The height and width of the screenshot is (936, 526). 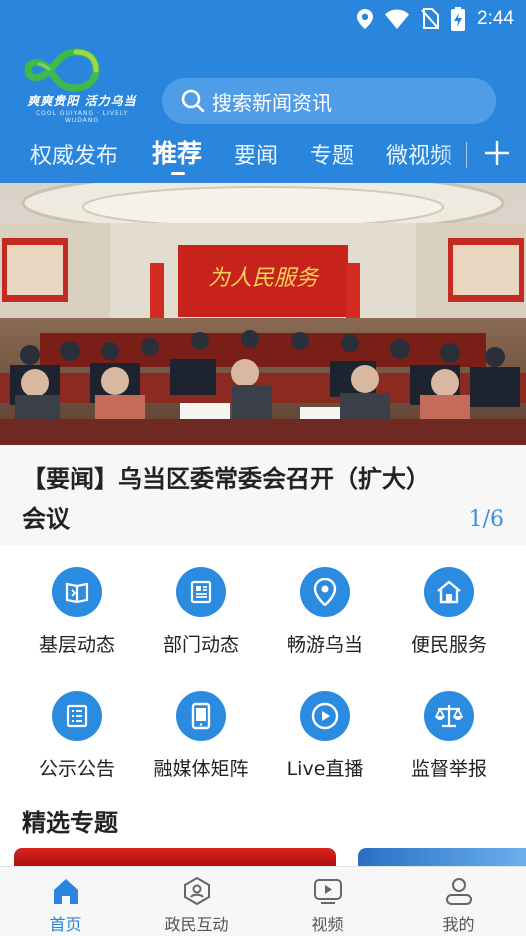 What do you see at coordinates (82, 101) in the screenshot?
I see `logo-slogan: 爽爽贵阳 活力乌当` at bounding box center [82, 101].